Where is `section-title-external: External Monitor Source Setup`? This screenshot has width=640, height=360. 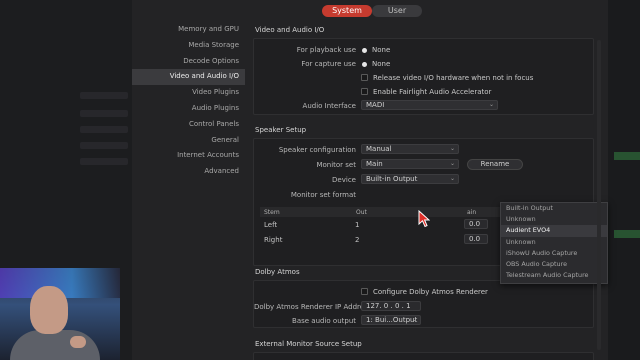 section-title-external: External Monitor Source Setup is located at coordinates (308, 344).